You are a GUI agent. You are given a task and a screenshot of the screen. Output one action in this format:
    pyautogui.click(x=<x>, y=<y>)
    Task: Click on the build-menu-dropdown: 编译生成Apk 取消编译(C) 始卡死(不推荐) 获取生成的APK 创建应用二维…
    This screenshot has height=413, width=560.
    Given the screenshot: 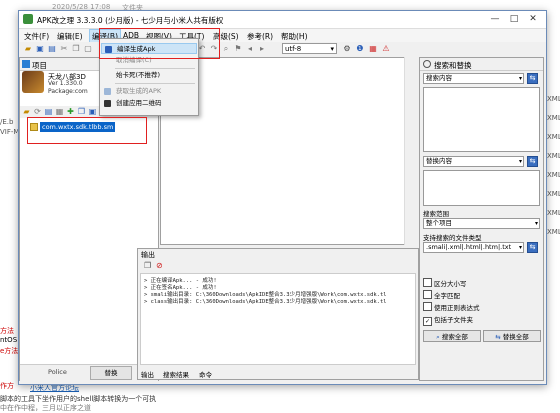 What is the action you would take?
    pyautogui.click(x=149, y=77)
    